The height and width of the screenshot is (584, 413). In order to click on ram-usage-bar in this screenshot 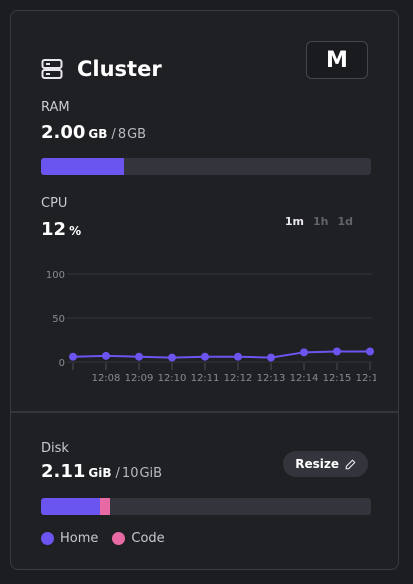, I will do `click(206, 166)`.